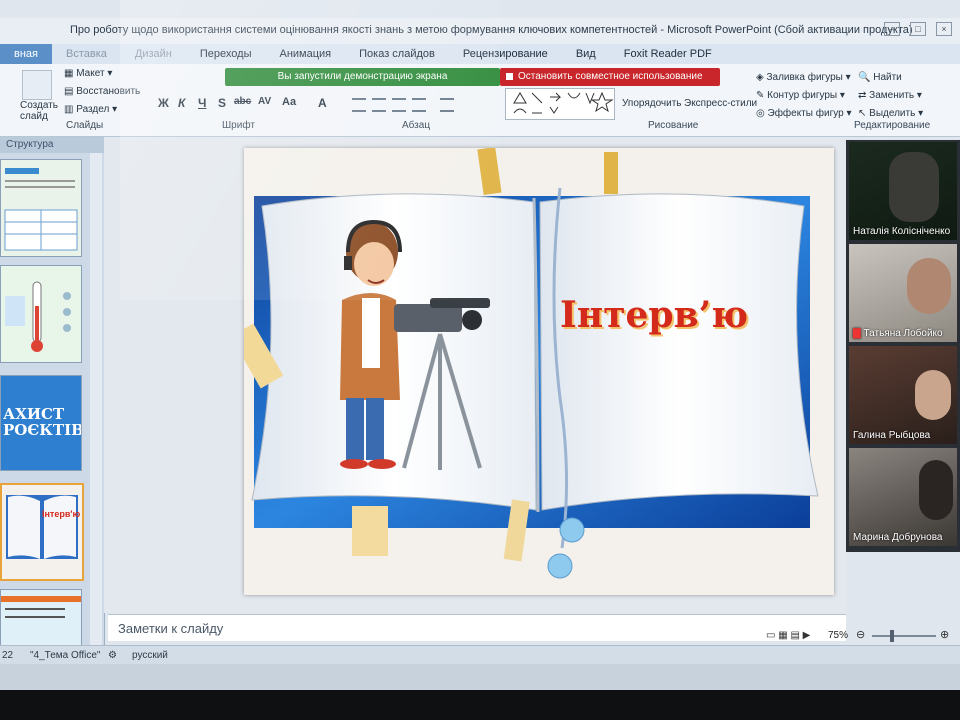 This screenshot has height=720, width=960. Describe the element at coordinates (788, 635) in the screenshot. I see `view-buttons-icon: ▭ ▦ ▤ ▶` at that location.